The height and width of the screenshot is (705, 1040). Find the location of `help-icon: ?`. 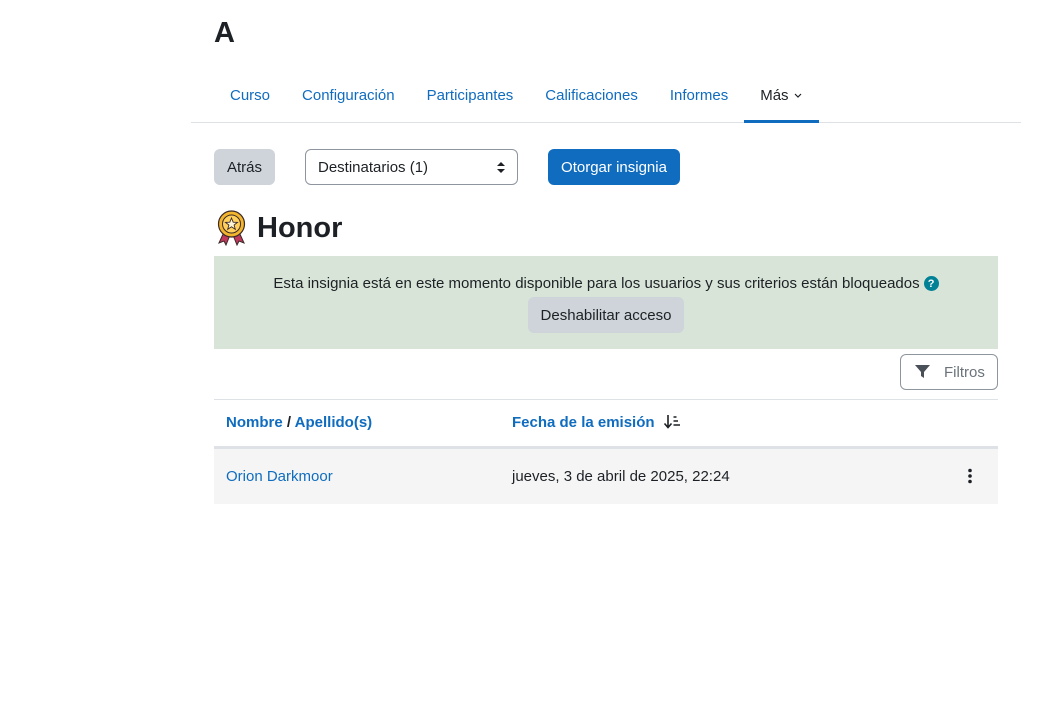

help-icon: ? is located at coordinates (931, 283).